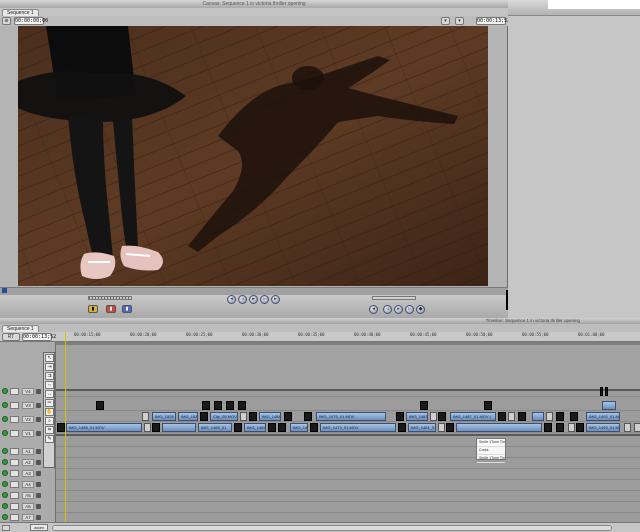 The image size is (640, 532). Describe the element at coordinates (127, 309) in the screenshot. I see `replace-edit-icon: ▮` at that location.